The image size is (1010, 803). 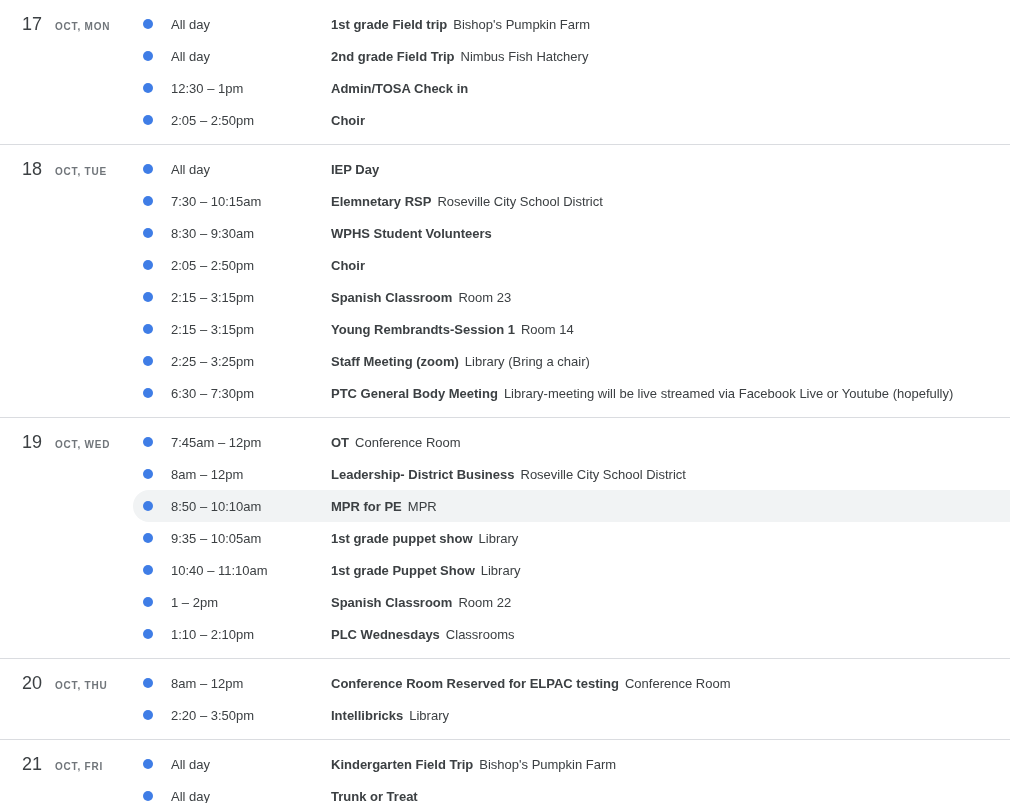 I want to click on event-row: All day 2nd grade Field Trip Nimbus Fish Hatchery, so click(x=571, y=56).